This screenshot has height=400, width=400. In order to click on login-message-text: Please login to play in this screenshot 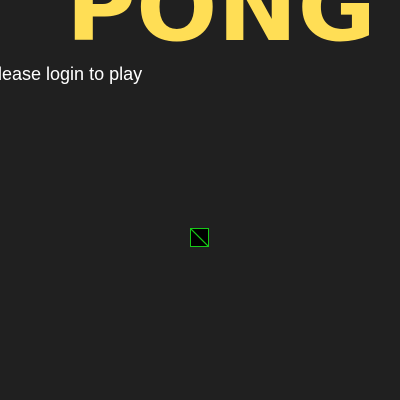, I will do `click(71, 74)`.